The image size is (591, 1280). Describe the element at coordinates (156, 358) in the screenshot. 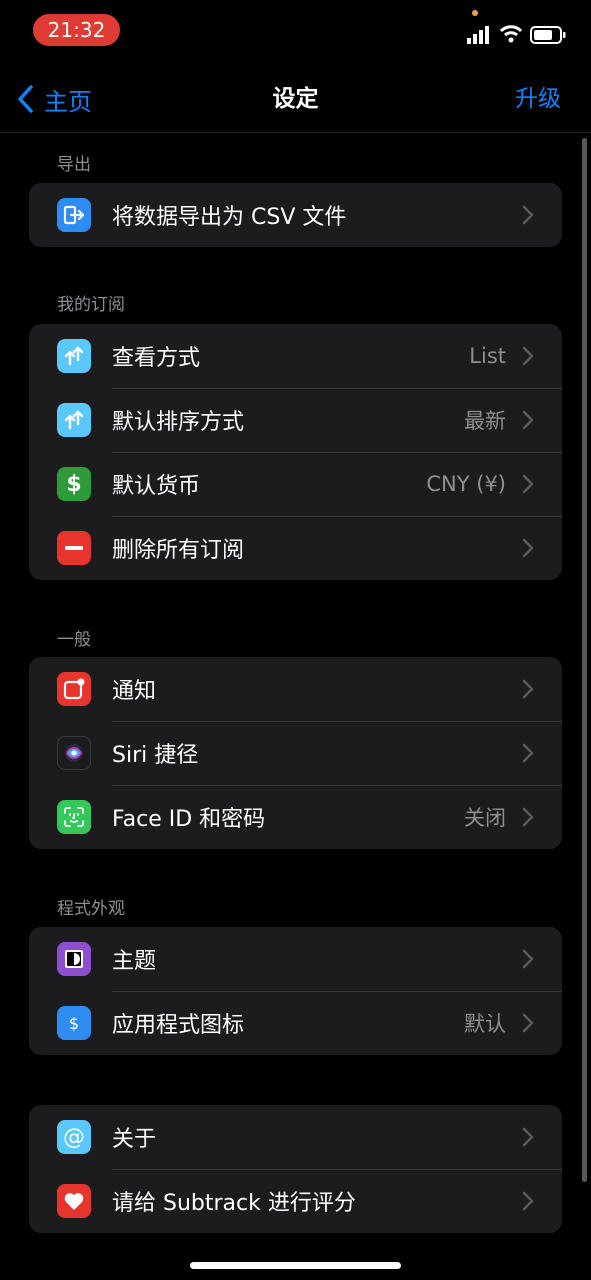

I see `row-label: 查看方式` at that location.